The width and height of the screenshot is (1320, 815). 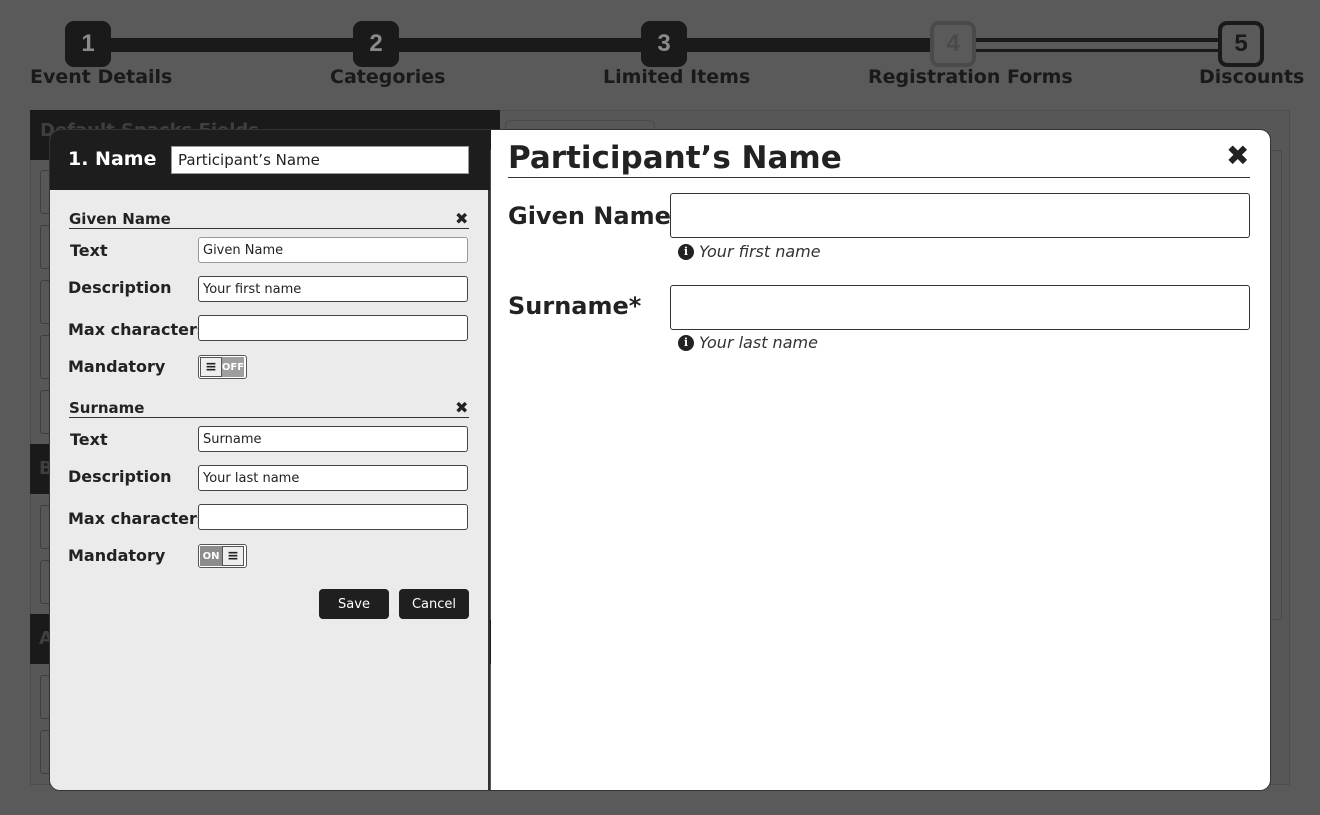 What do you see at coordinates (675, 158) in the screenshot?
I see `preview-title: Participant’s Name` at bounding box center [675, 158].